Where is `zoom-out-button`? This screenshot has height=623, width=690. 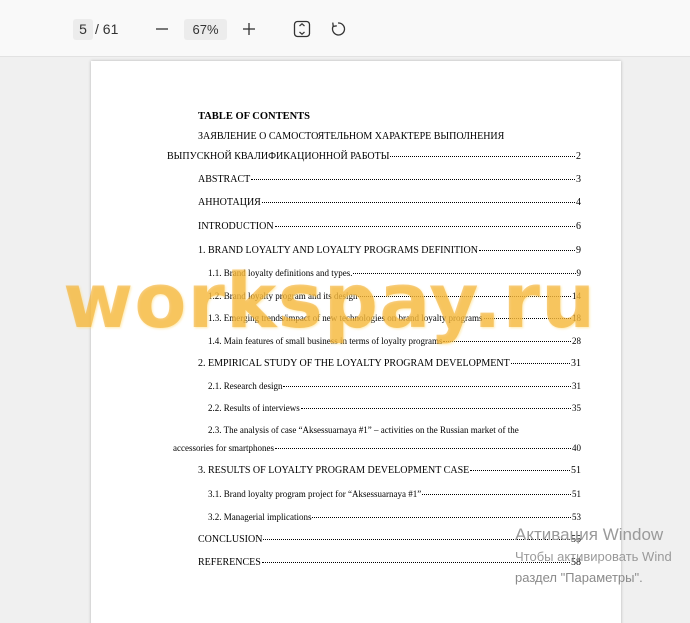
zoom-out-button is located at coordinates (162, 29).